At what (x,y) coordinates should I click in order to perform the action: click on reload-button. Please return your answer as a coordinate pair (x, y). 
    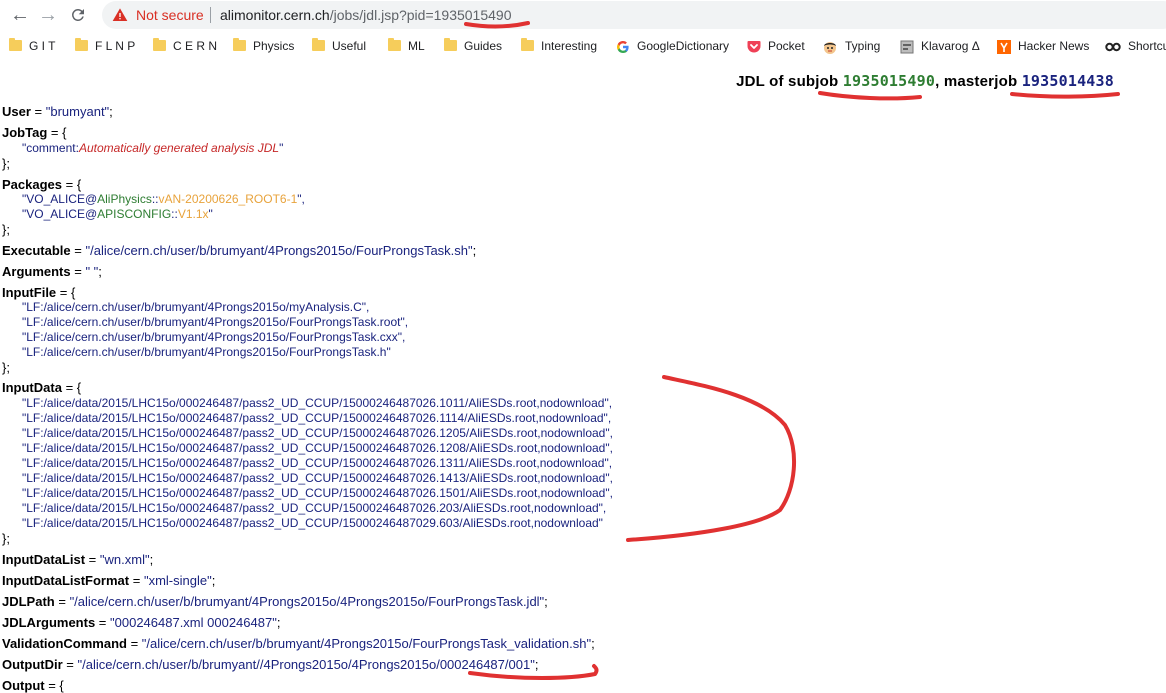
    Looking at the image, I should click on (78, 15).